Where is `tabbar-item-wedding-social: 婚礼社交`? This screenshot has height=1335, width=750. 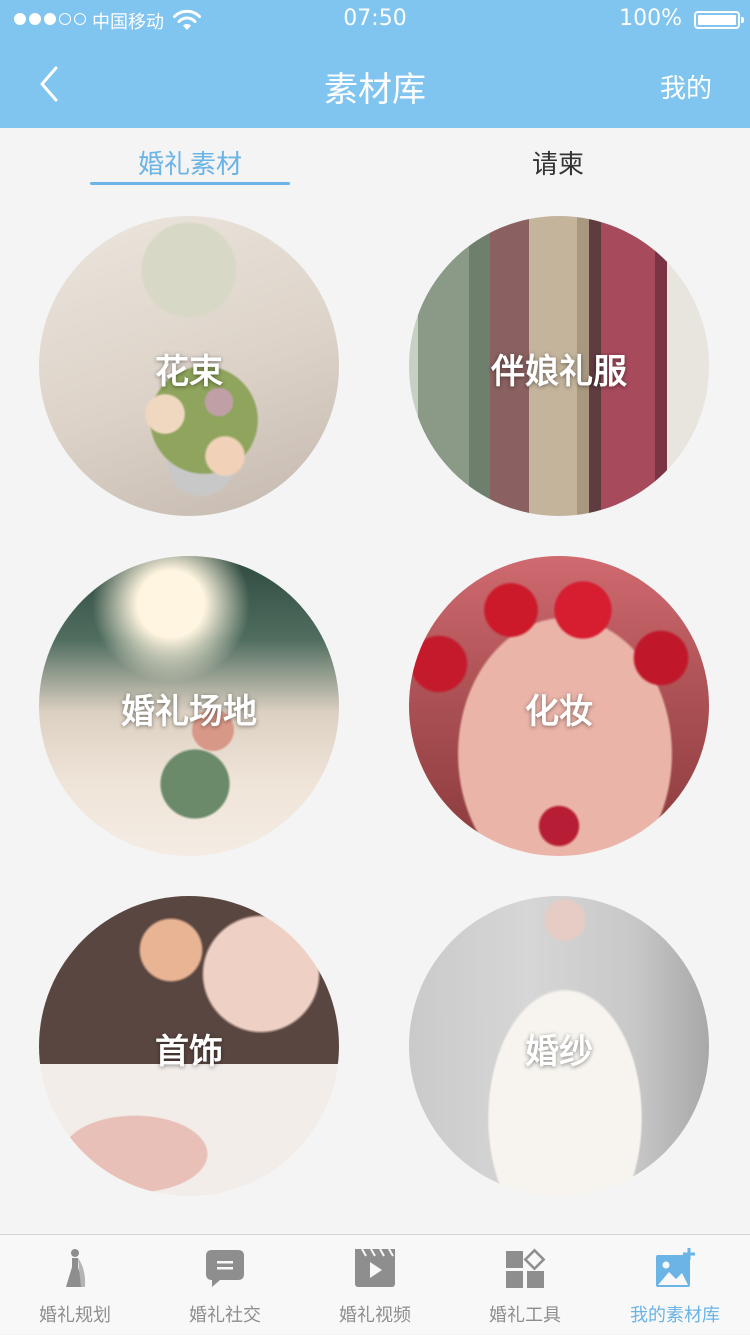 tabbar-item-wedding-social: 婚礼社交 is located at coordinates (225, 1285).